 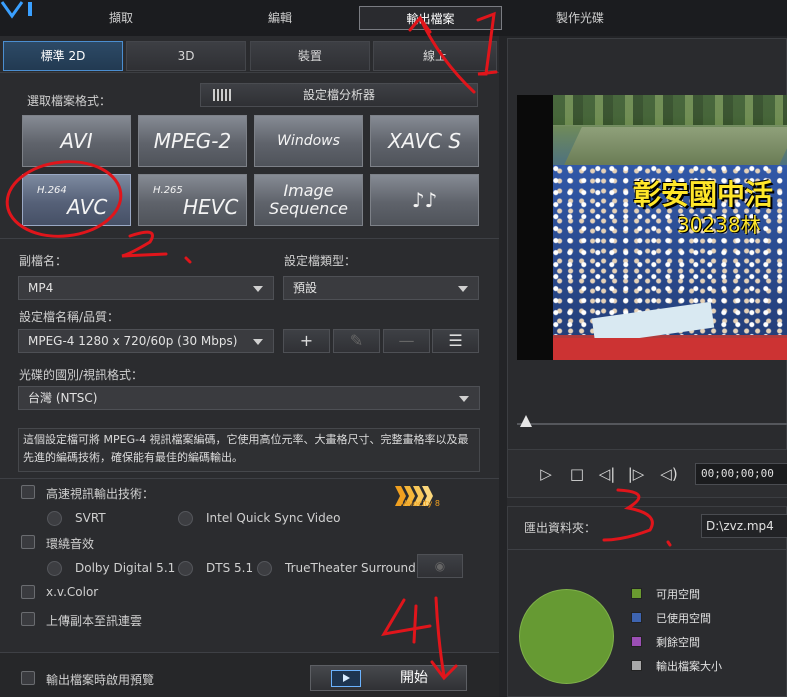 What do you see at coordinates (689, 666) in the screenshot?
I see `legend-label: 輸出檔案大小` at bounding box center [689, 666].